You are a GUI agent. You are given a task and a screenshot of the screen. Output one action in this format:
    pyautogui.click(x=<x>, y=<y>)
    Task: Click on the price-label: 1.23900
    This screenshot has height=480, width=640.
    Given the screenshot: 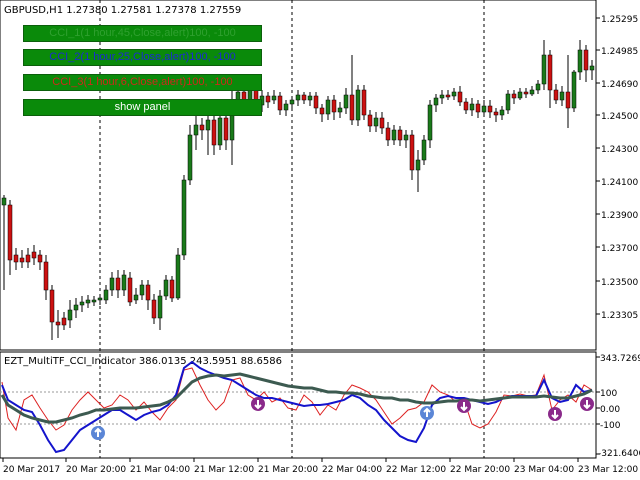 What is the action you would take?
    pyautogui.click(x=619, y=216)
    